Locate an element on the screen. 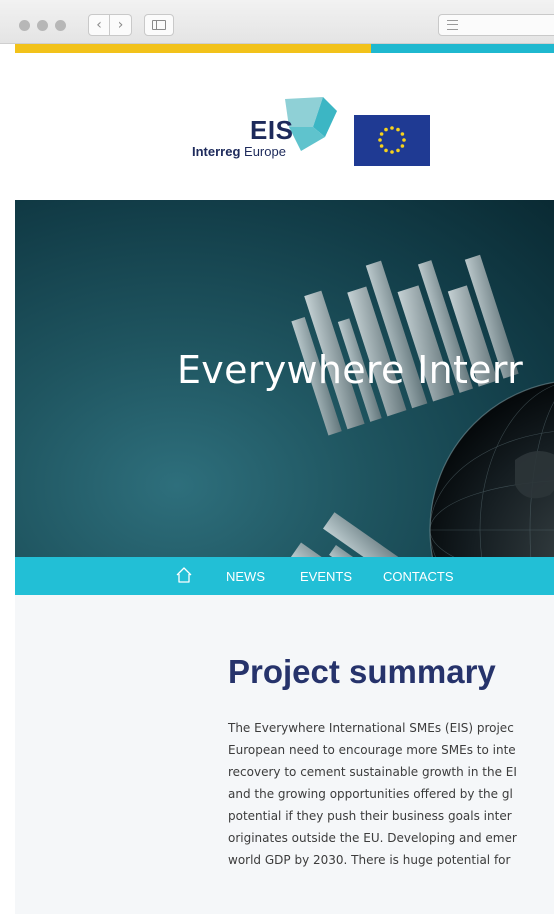 This screenshot has height=914, width=554. address-bar is located at coordinates (496, 25).